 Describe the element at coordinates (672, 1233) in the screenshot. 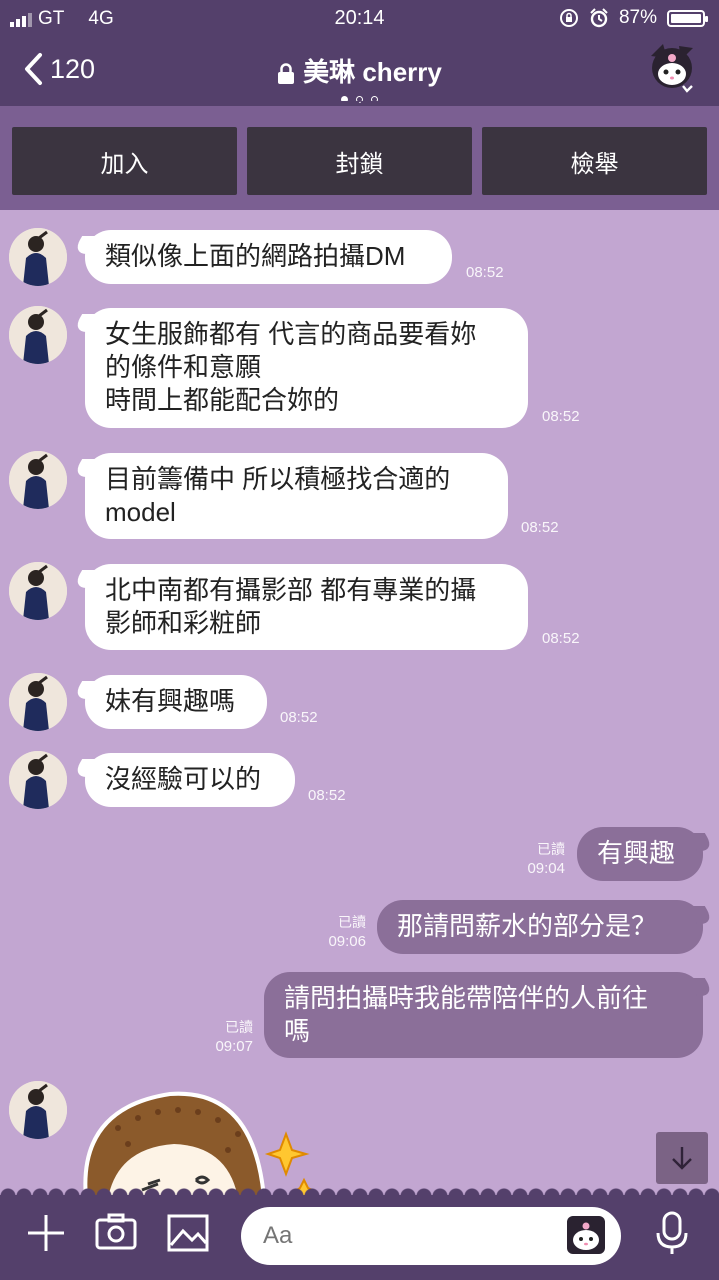

I see `microphone-icon` at that location.